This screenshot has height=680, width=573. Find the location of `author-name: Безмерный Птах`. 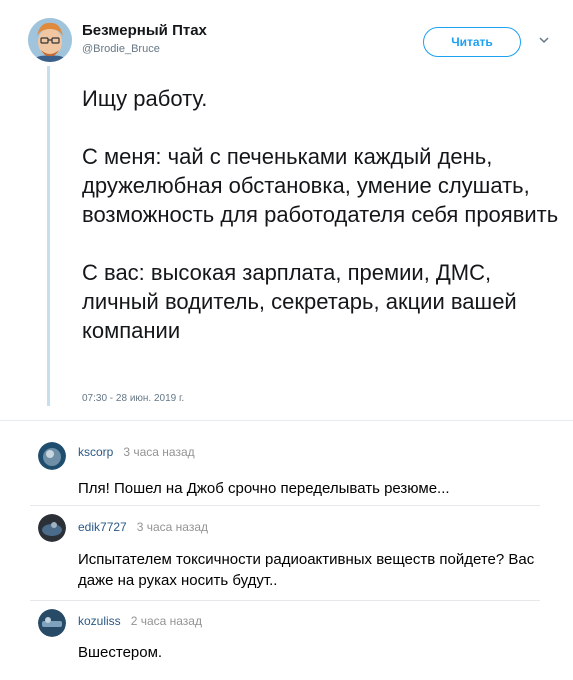

author-name: Безмерный Птах is located at coordinates (144, 30).